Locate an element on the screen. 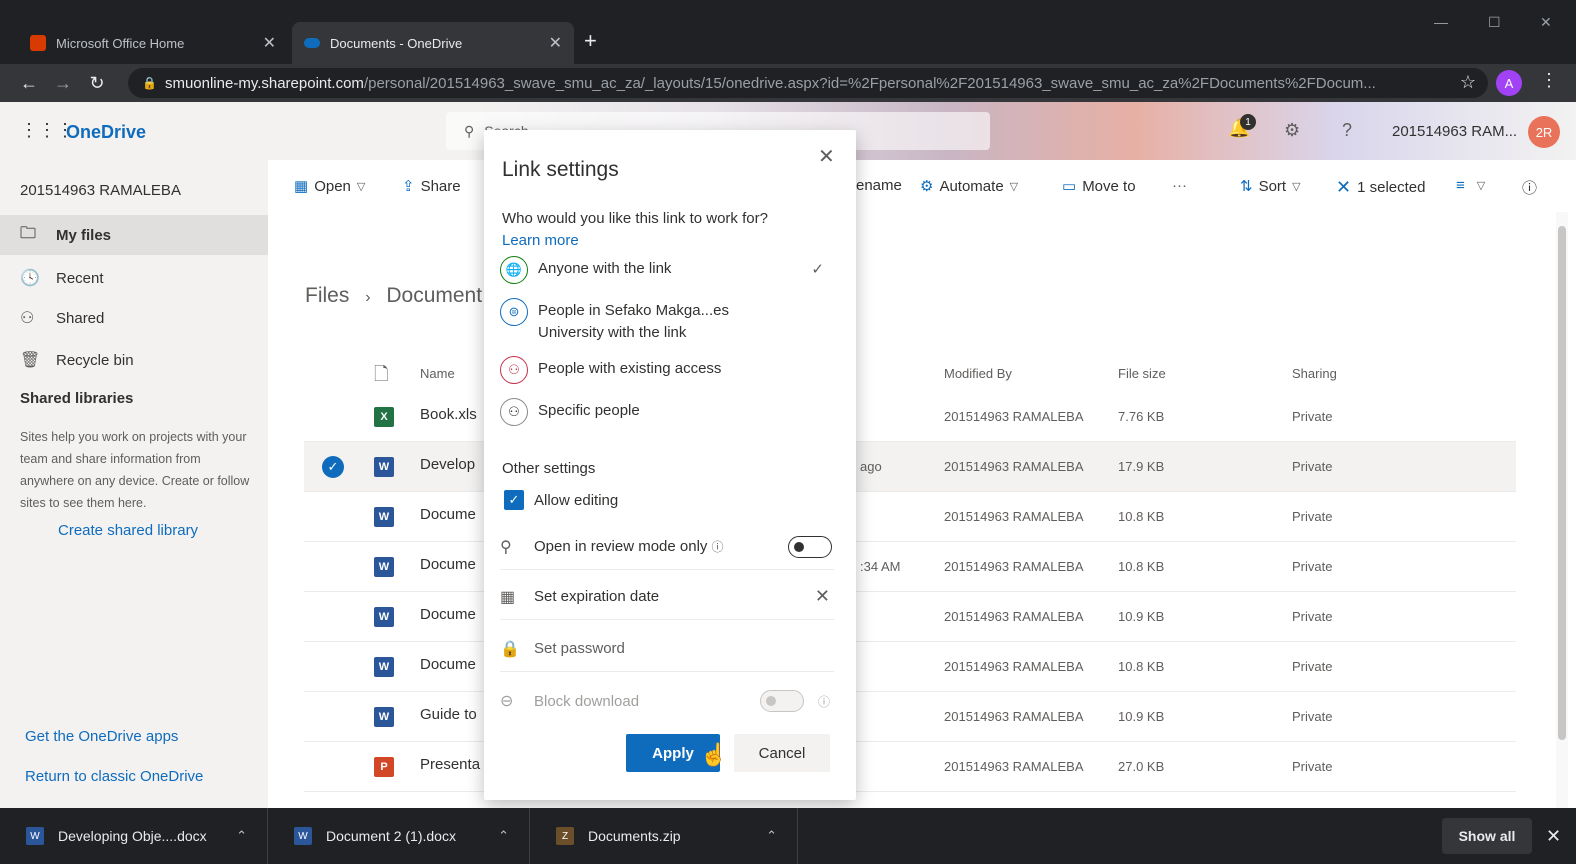 This screenshot has height=864, width=1576. file-name: Guide to is located at coordinates (448, 714).